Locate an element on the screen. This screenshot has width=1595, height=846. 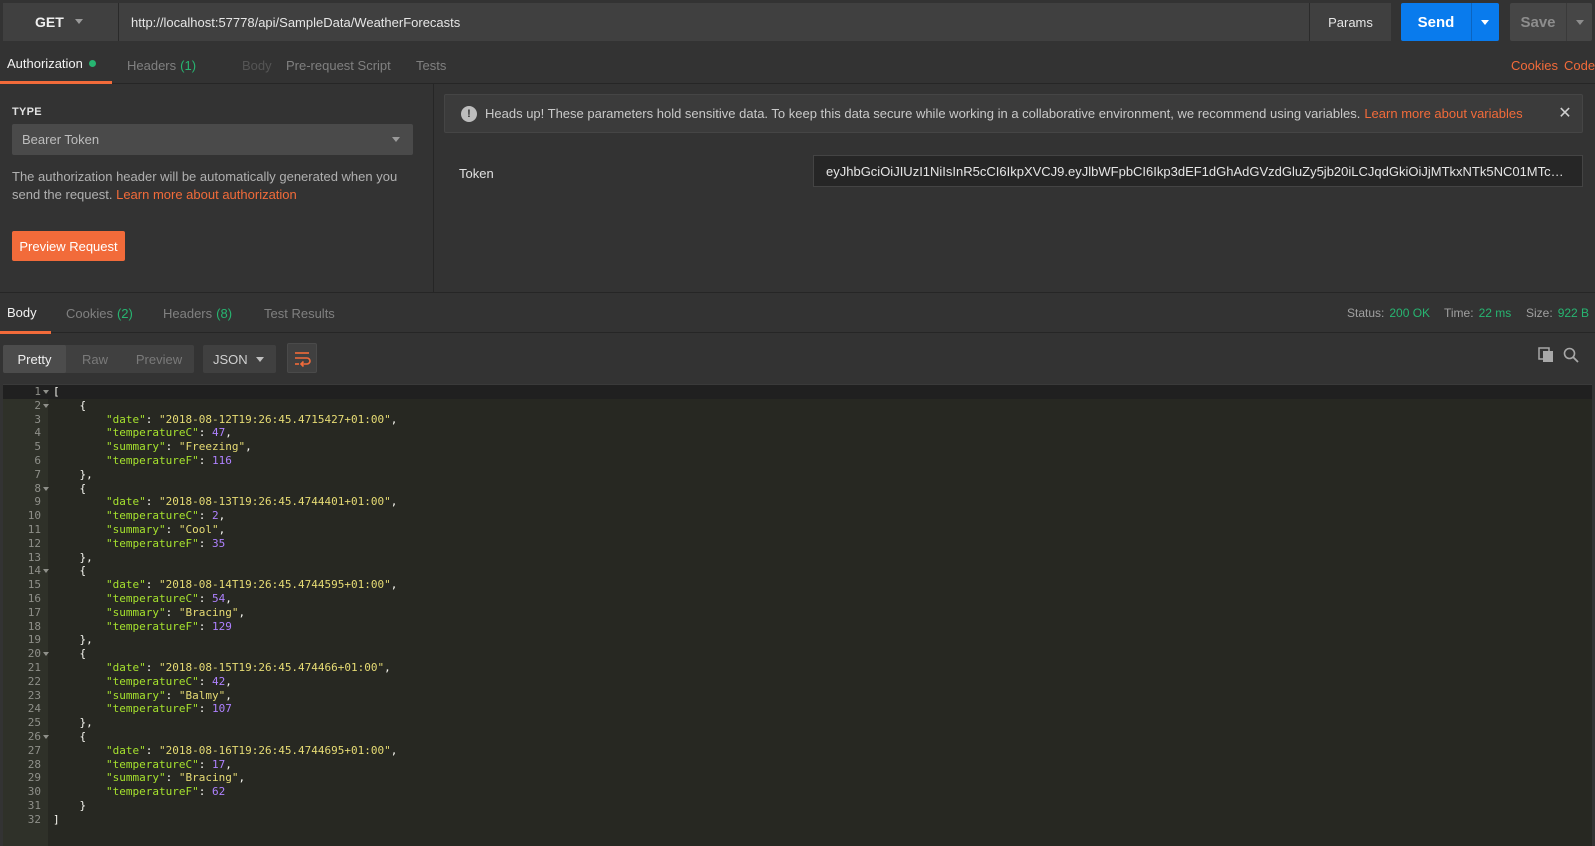
code-line: 13 }, is located at coordinates (797, 558).